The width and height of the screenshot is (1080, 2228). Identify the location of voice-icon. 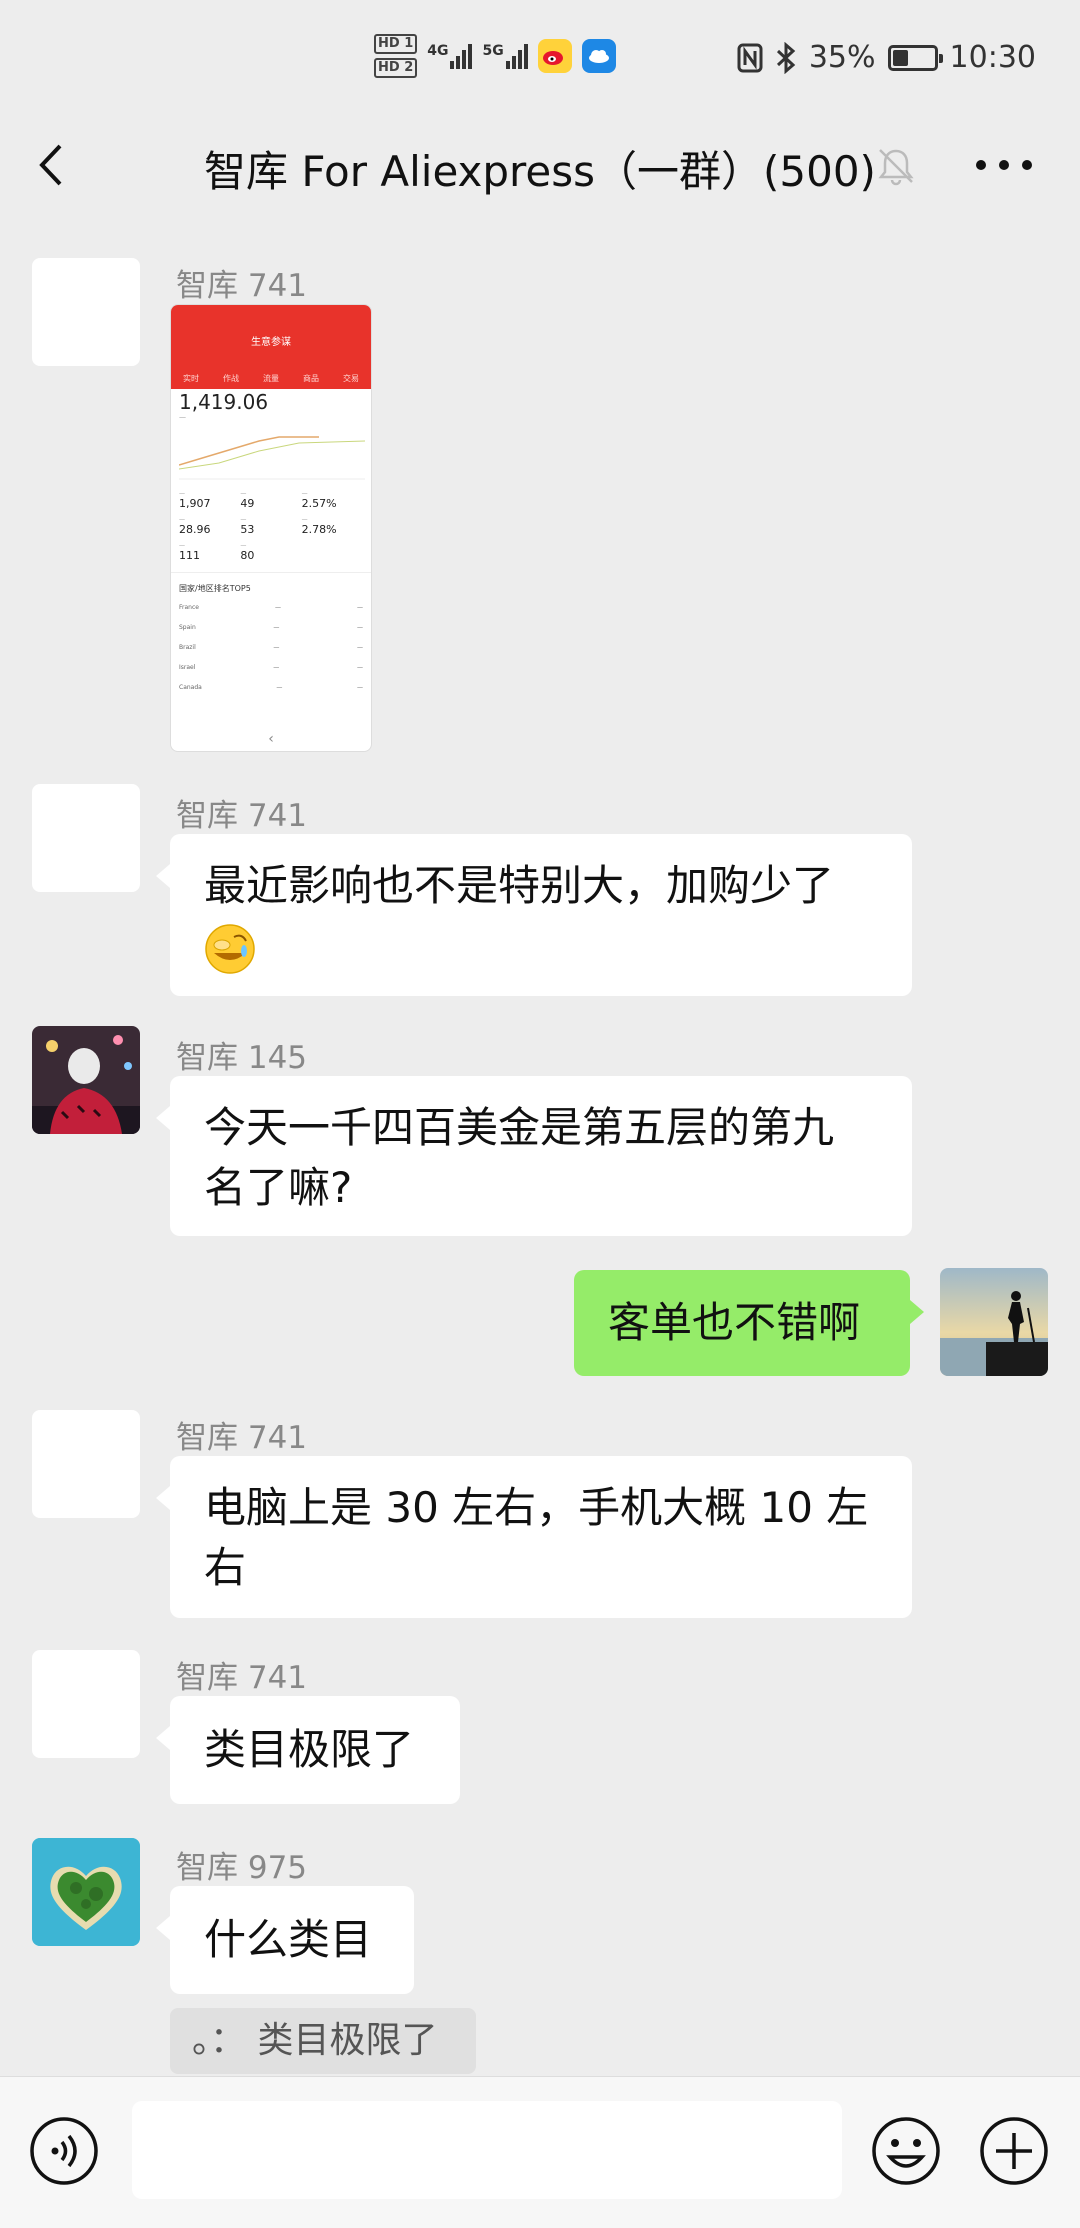
(64, 2151).